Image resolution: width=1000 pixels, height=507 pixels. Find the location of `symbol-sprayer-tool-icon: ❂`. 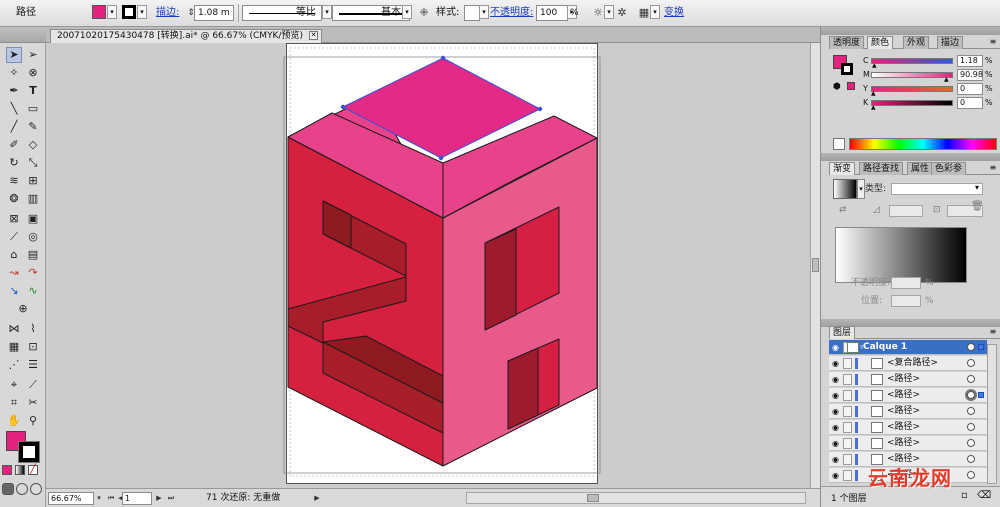

symbol-sprayer-tool-icon: ❂ is located at coordinates (14, 199).